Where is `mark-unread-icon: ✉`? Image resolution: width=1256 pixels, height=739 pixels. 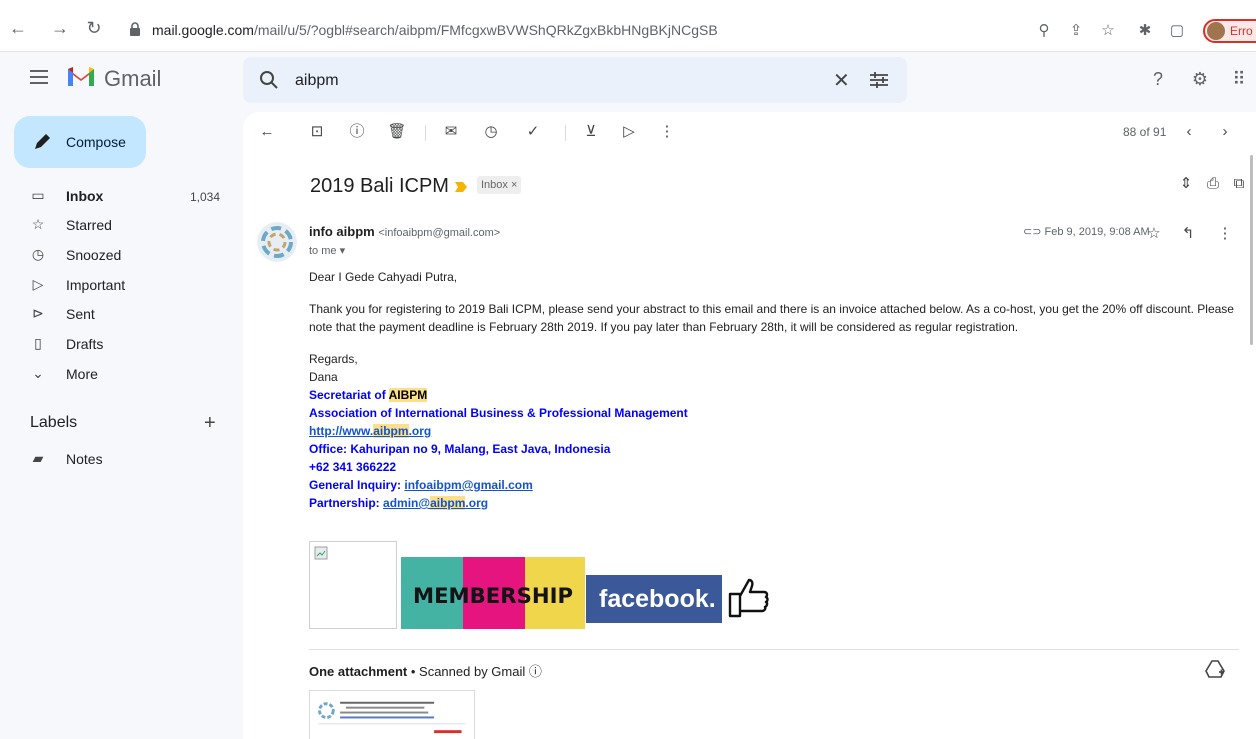 mark-unread-icon: ✉ is located at coordinates (451, 132).